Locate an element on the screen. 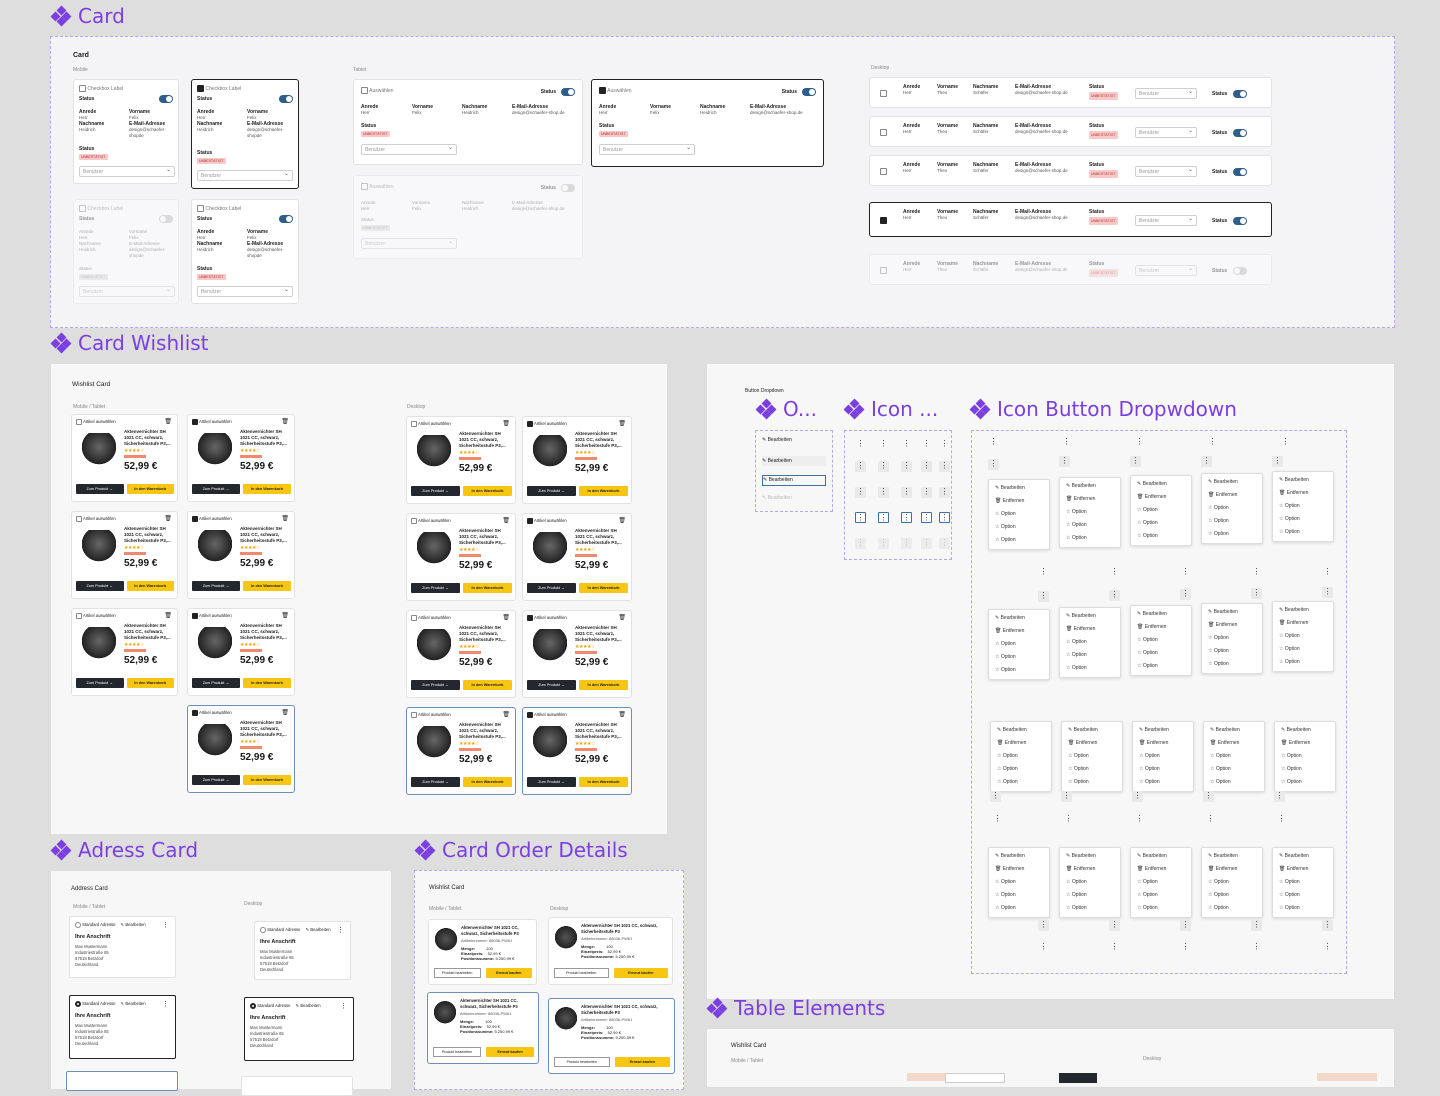  dropdown-item-focus: ✎ Bearbeiten is located at coordinates (794, 480).